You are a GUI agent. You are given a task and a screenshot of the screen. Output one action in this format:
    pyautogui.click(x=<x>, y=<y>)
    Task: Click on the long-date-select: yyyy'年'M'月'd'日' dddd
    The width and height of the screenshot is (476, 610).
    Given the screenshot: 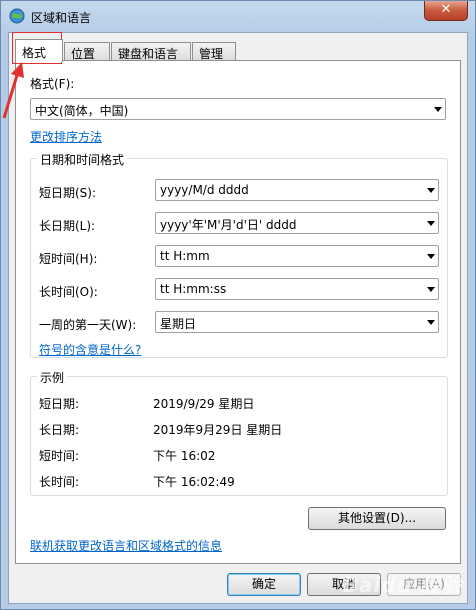 What is the action you would take?
    pyautogui.click(x=297, y=223)
    